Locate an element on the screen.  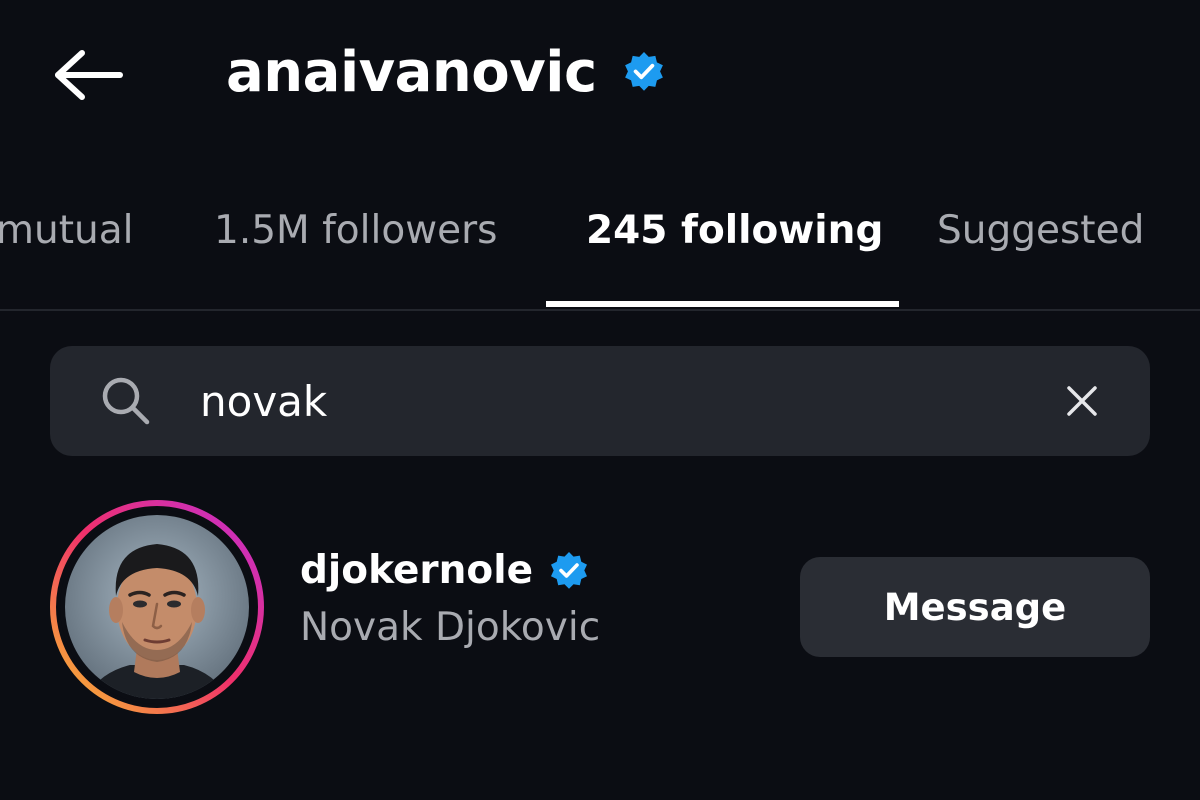
arrow-left-icon is located at coordinates (89, 75).